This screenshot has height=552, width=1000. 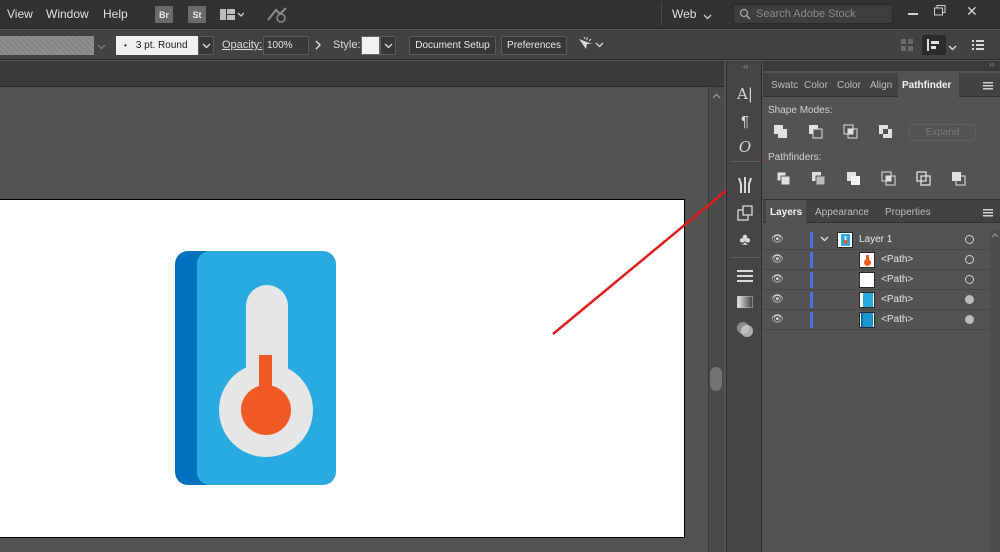 I want to click on minus-front-icon, so click(x=816, y=132).